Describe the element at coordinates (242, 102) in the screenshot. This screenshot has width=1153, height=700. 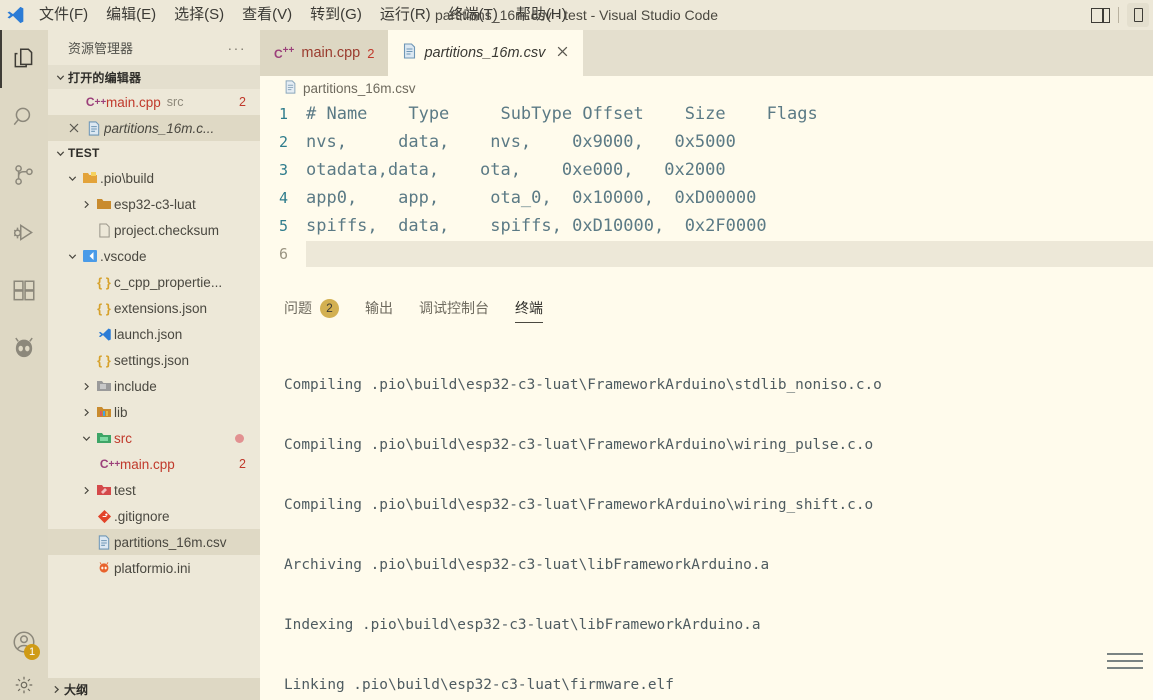
I see `open-editor-error-count: 2` at that location.